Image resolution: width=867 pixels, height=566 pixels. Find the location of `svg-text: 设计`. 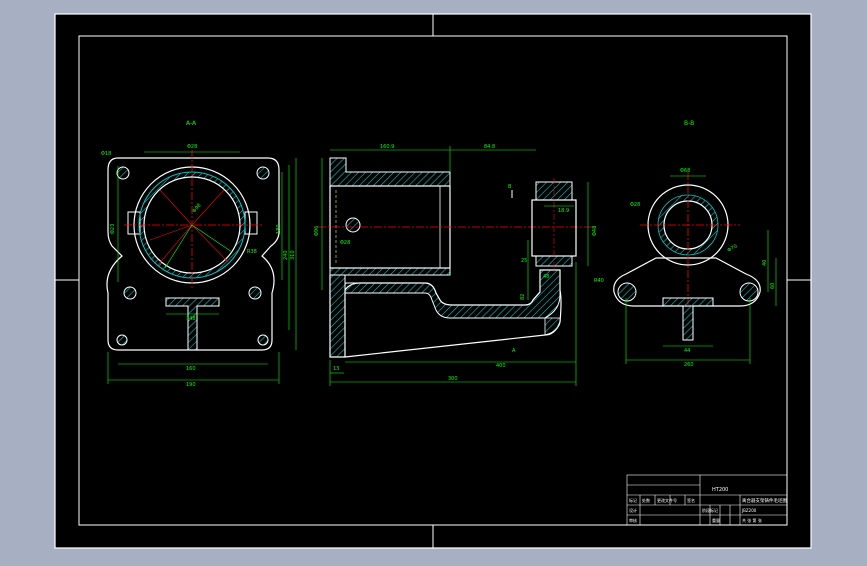

svg-text: 设计 is located at coordinates (633, 510).